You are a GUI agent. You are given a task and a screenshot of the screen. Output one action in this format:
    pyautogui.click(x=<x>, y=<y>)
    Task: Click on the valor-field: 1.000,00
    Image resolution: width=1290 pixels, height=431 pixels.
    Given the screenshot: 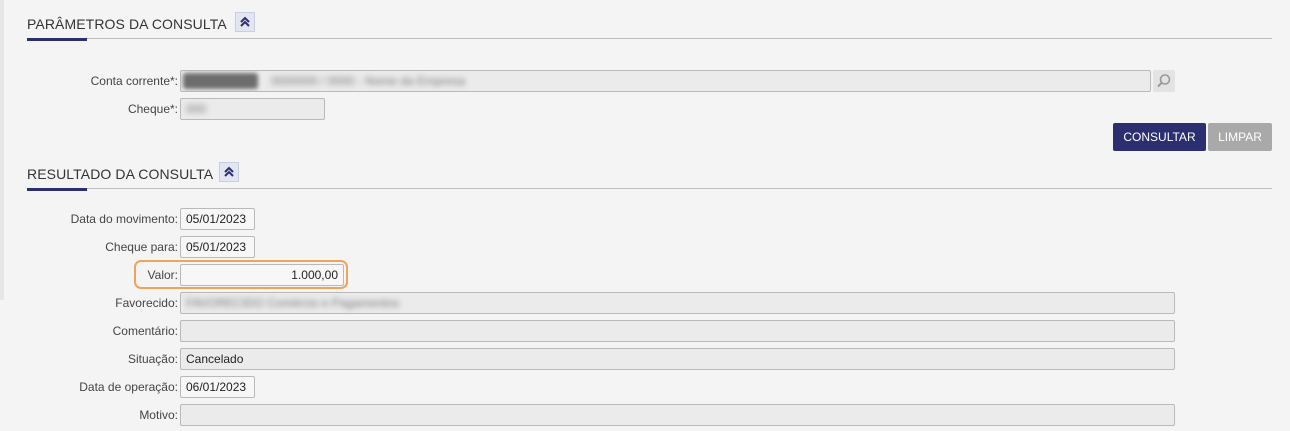 What is the action you would take?
    pyautogui.click(x=262, y=275)
    